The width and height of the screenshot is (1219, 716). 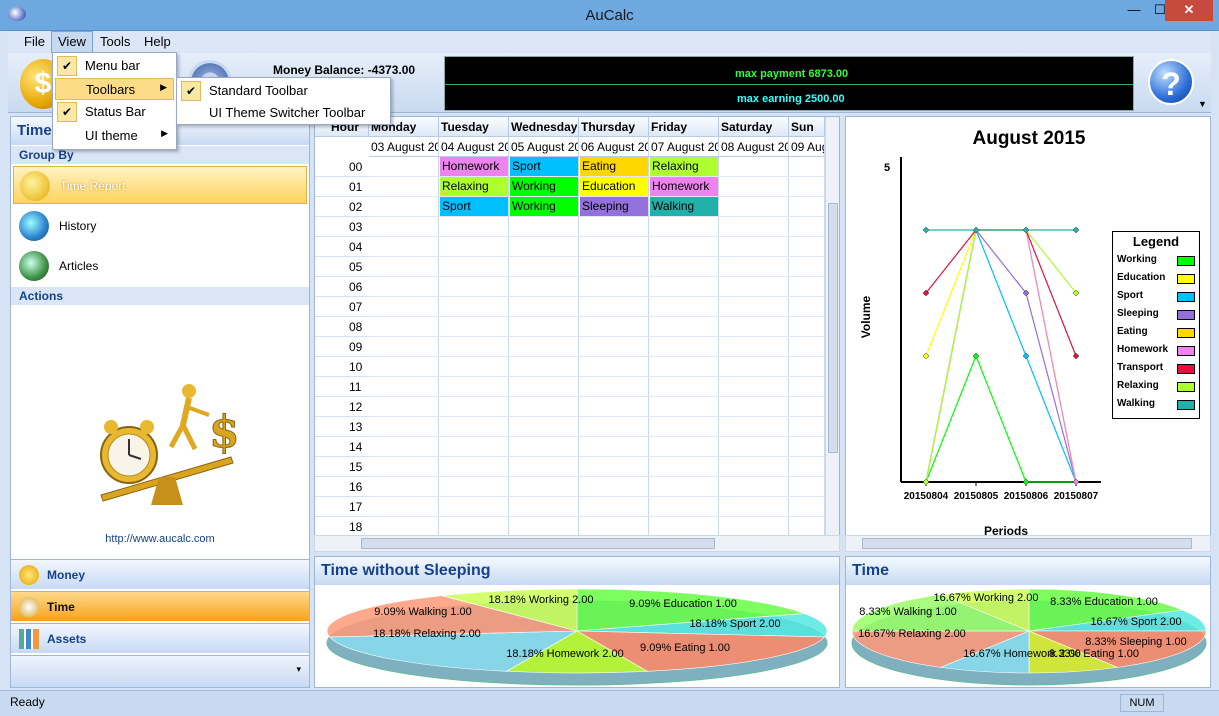 What do you see at coordinates (170, 444) in the screenshot?
I see `gold-clock-balance-illustration: $` at bounding box center [170, 444].